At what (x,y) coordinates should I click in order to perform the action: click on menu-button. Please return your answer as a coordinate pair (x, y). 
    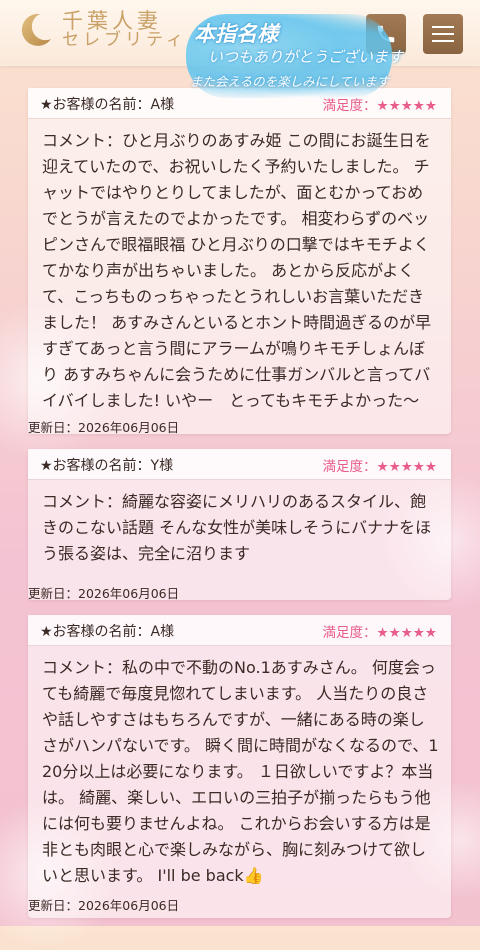
    Looking at the image, I should click on (443, 34).